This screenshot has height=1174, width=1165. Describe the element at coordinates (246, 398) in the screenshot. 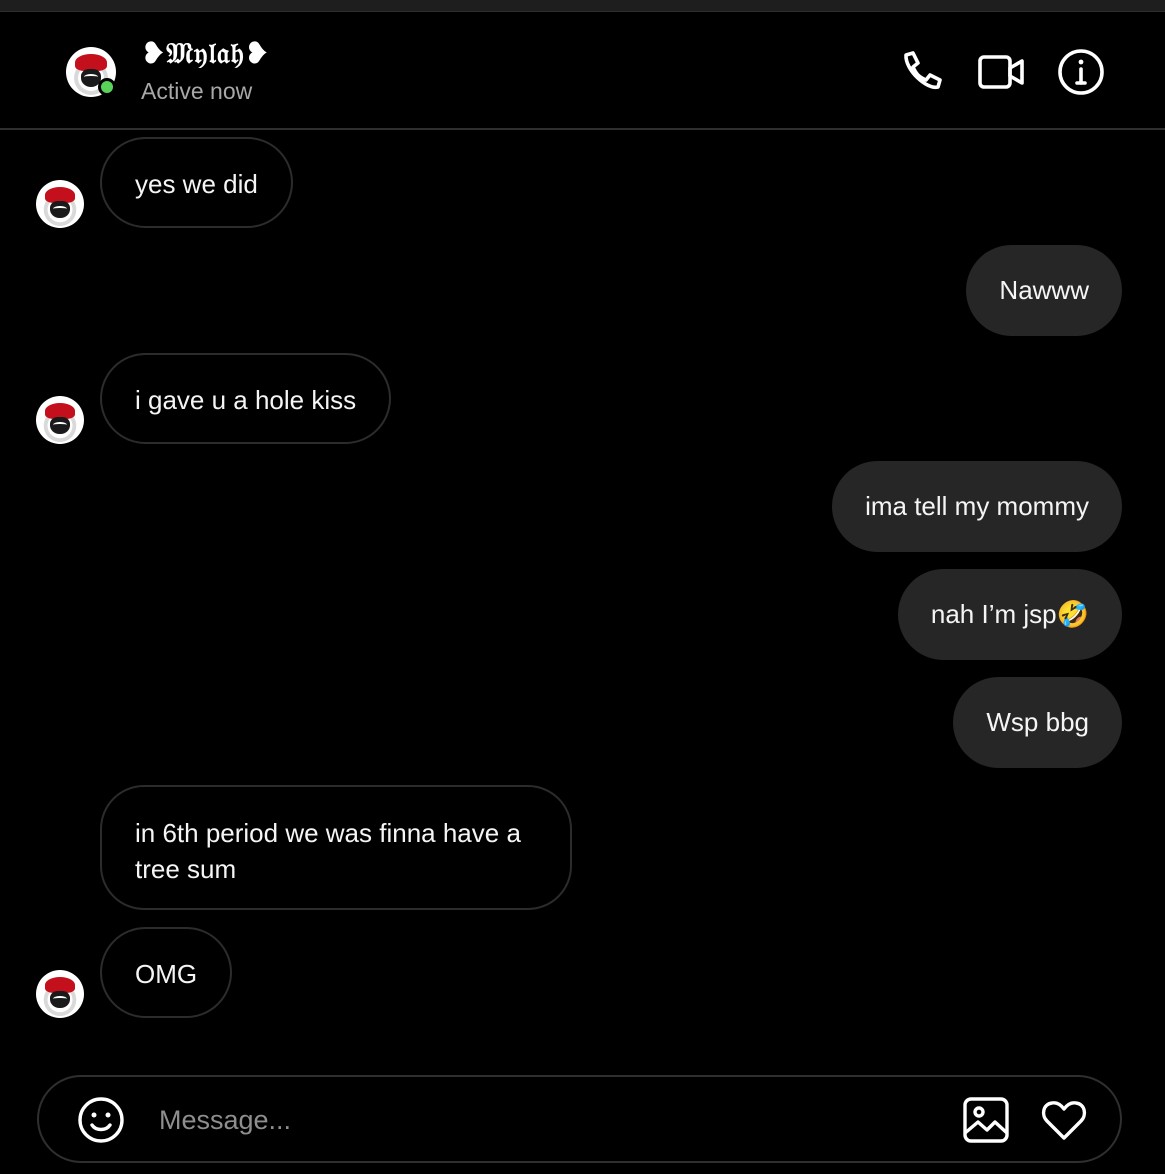

I see `incoming-message: i gave u a hole kiss` at that location.